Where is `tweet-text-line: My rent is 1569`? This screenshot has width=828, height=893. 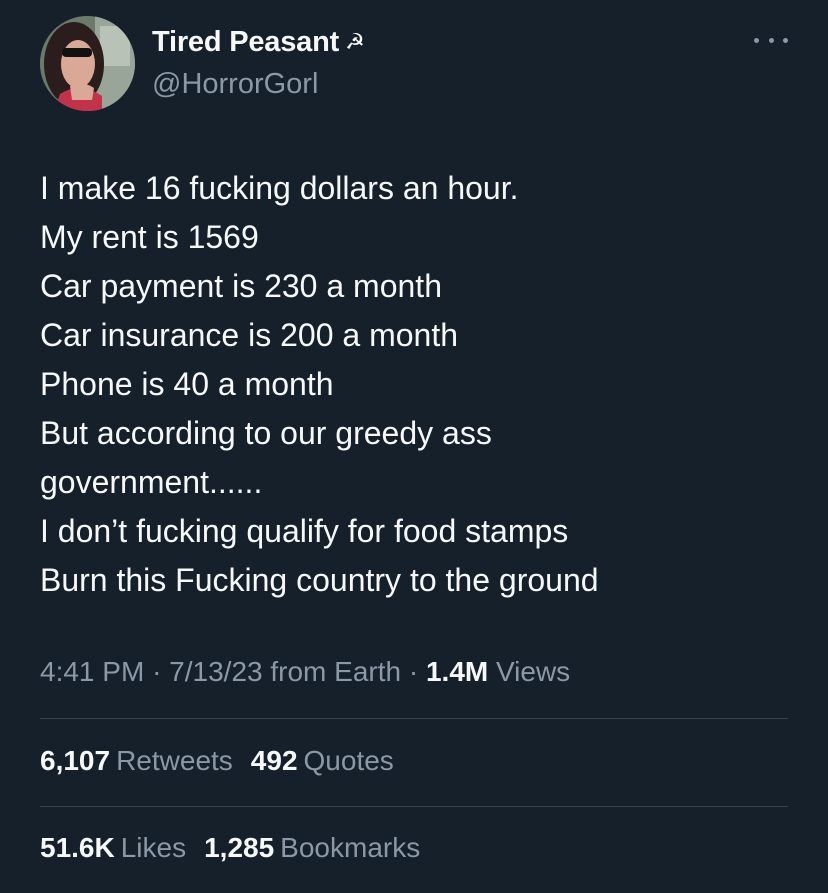
tweet-text-line: My rent is 1569 is located at coordinates (149, 237).